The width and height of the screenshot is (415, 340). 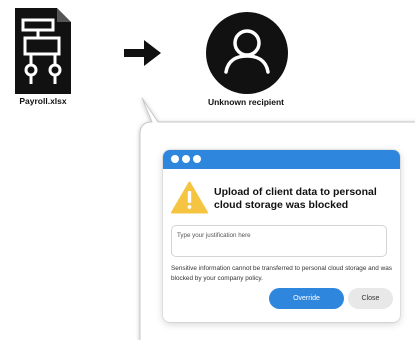 I want to click on warning-triangle-icon, so click(x=189, y=197).